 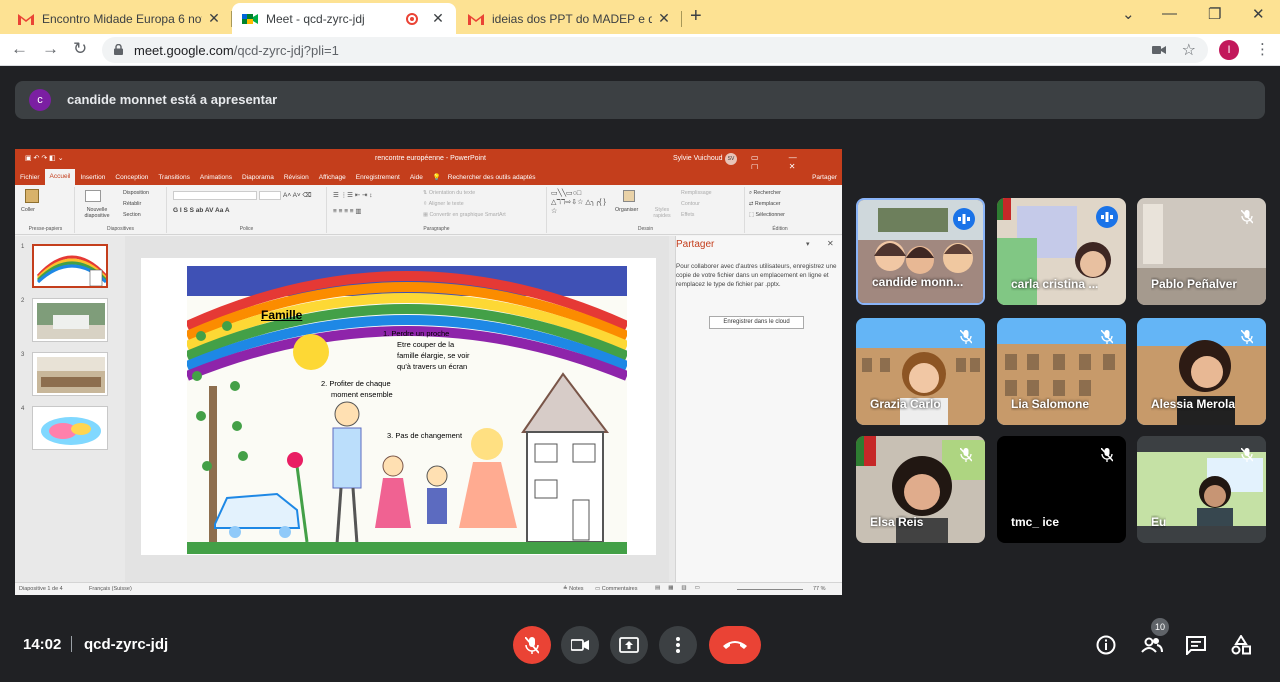 I want to click on align-text-button: ⇳ Aligner le texte, so click(x=443, y=204).